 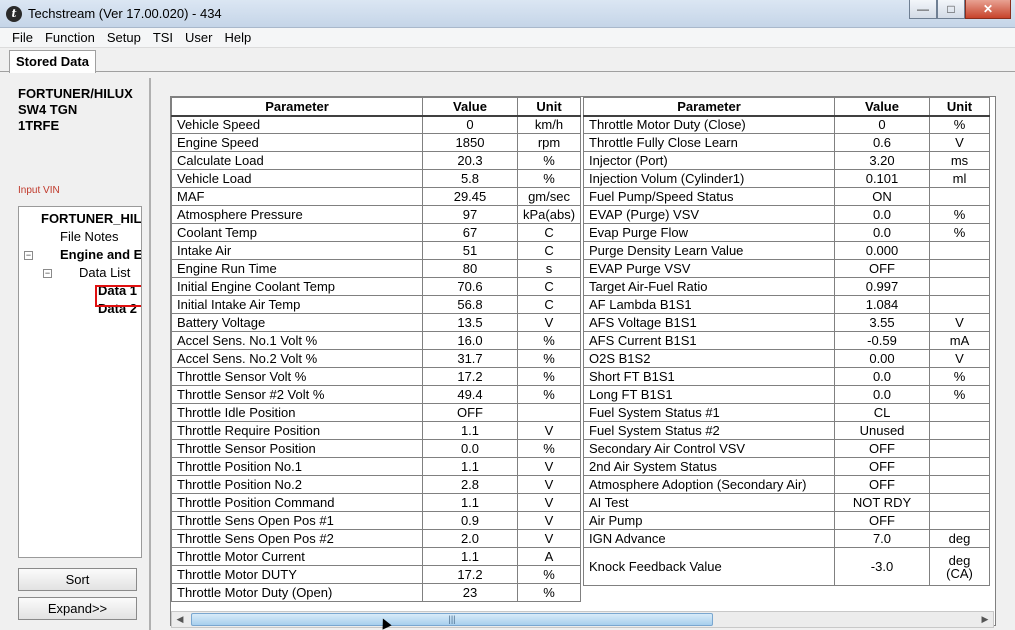 I want to click on table-row: Injection Volum (Cylinder1) 0.101 ml, so click(x=786, y=178).